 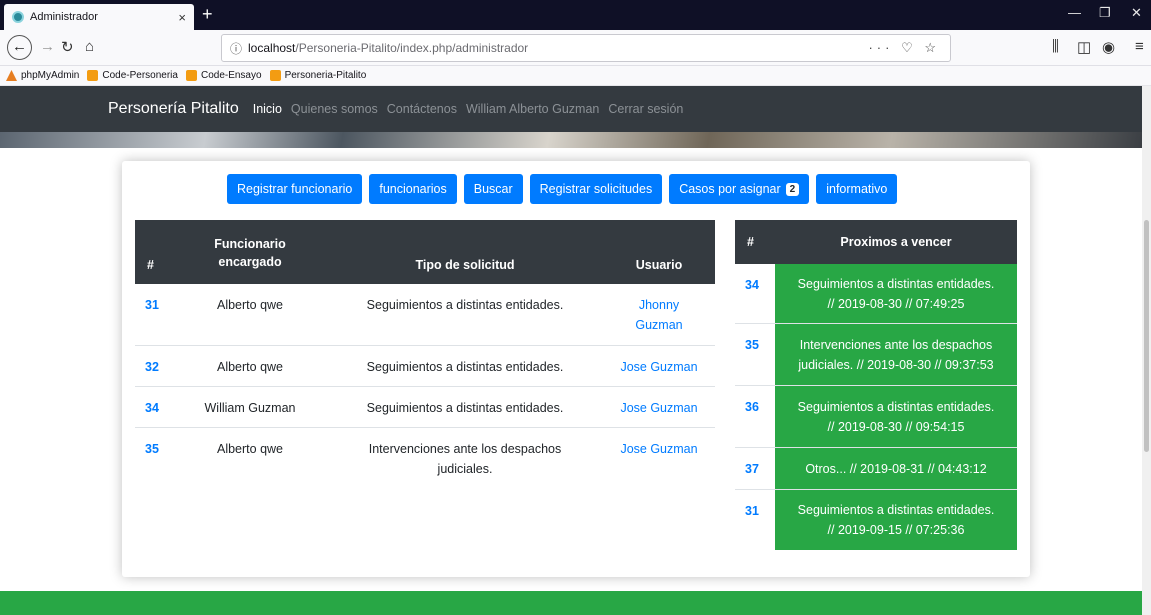 I want to click on side-col-title: Proximos a vencer, so click(x=896, y=242).